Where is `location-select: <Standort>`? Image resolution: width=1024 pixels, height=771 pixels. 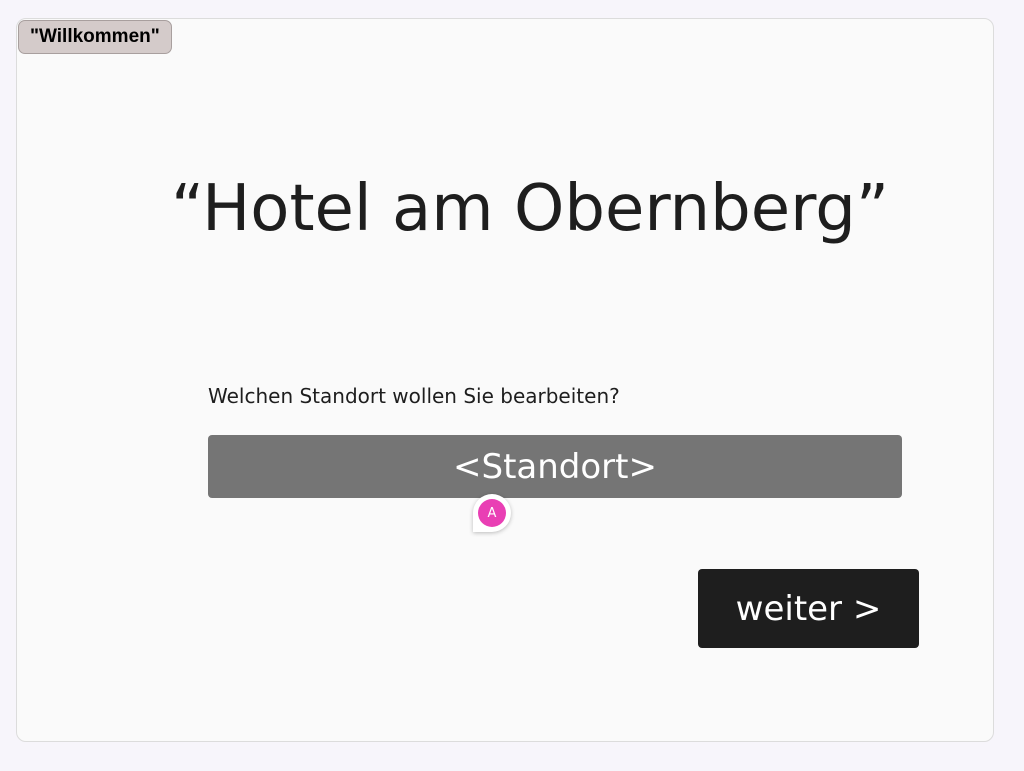 location-select: <Standort> is located at coordinates (555, 466).